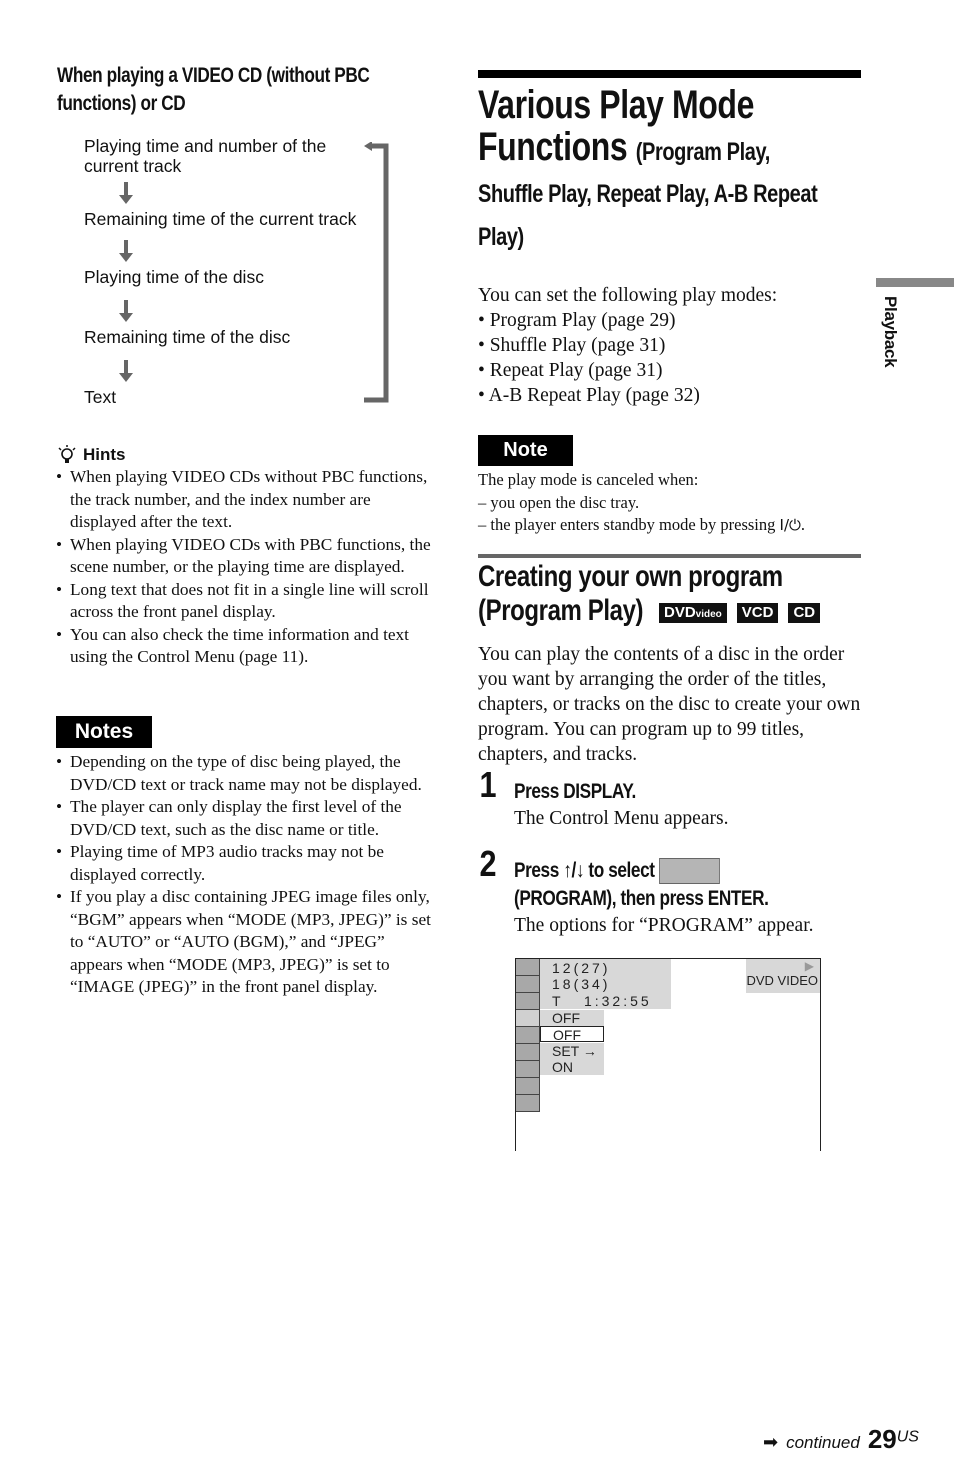 This screenshot has width=954, height=1483. Describe the element at coordinates (104, 732) in the screenshot. I see `notes-badge: Notes` at that location.